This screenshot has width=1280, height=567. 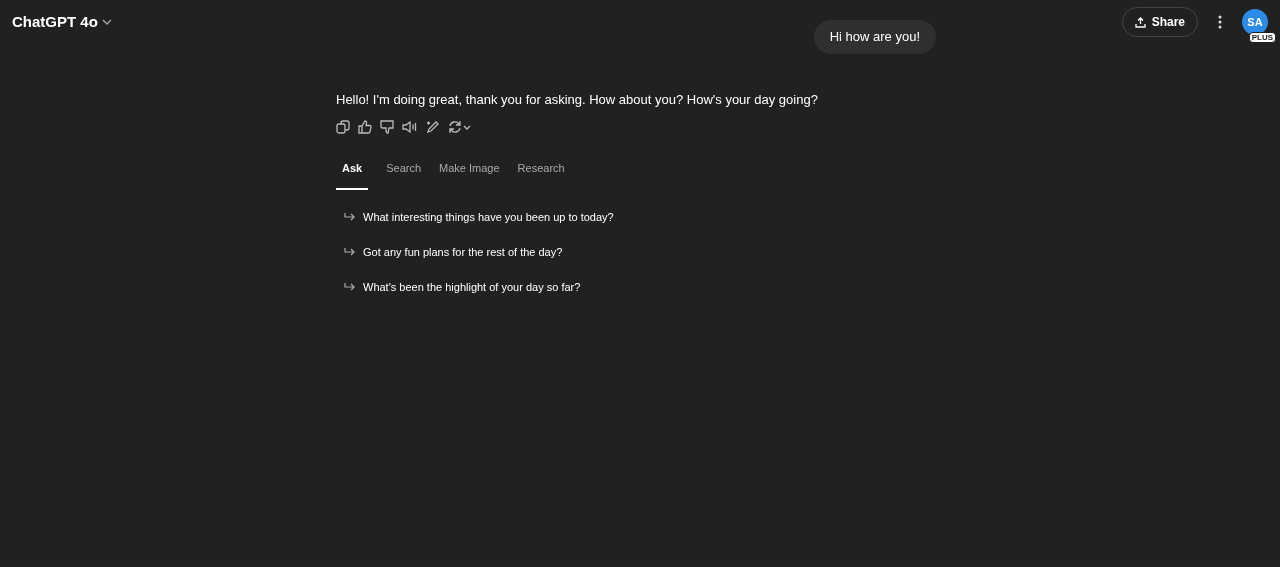 What do you see at coordinates (541, 174) in the screenshot?
I see `mode-tab: Research` at bounding box center [541, 174].